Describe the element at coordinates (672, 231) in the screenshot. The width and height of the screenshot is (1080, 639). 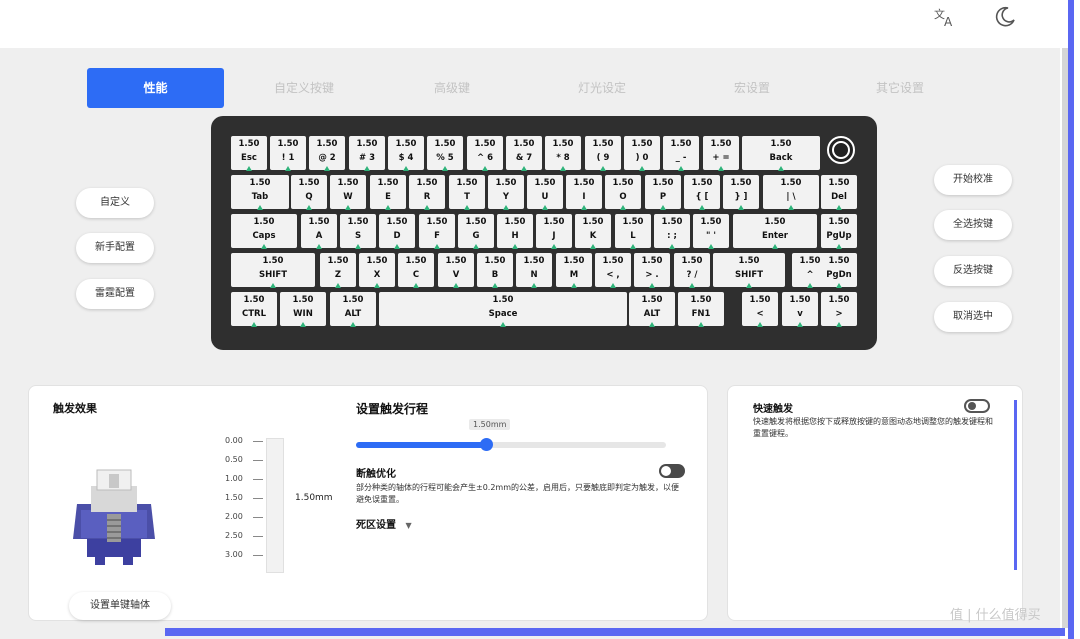
I see `key-: 1.50: ;` at that location.